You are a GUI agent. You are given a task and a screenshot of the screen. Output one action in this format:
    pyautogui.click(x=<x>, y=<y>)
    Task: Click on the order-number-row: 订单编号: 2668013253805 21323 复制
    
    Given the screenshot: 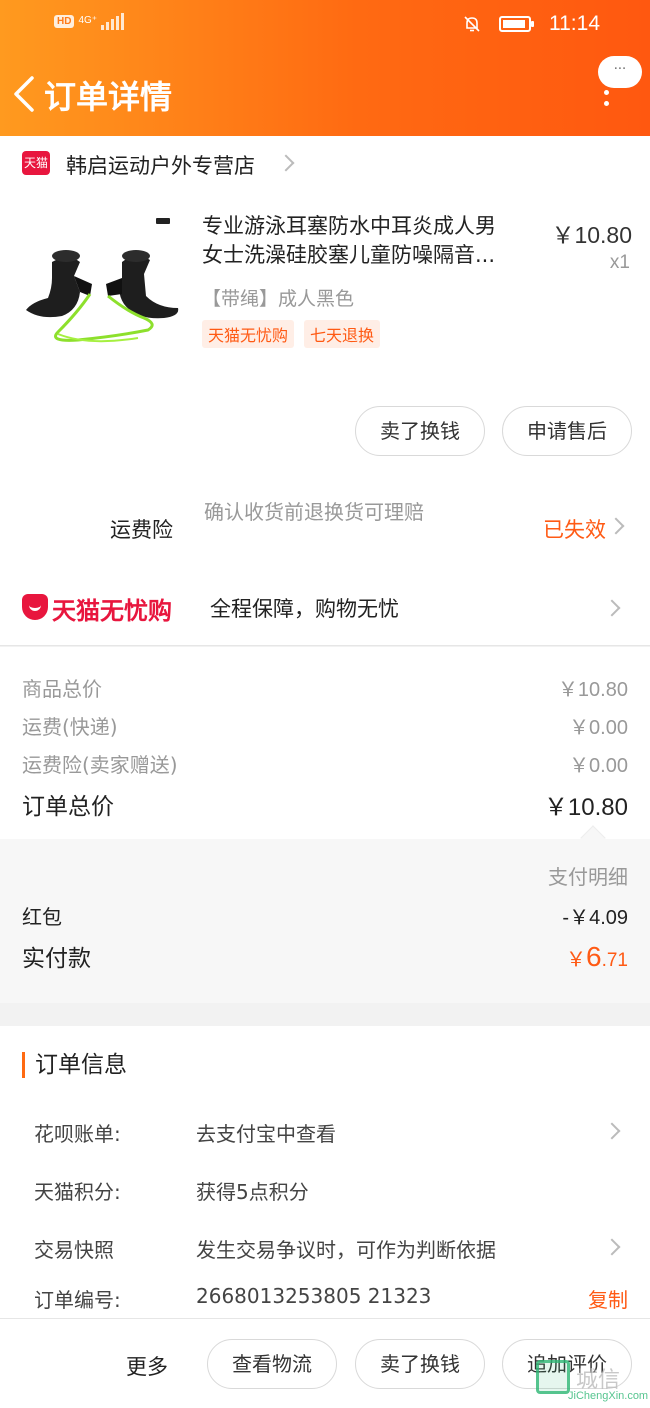 What is the action you would take?
    pyautogui.click(x=331, y=1299)
    